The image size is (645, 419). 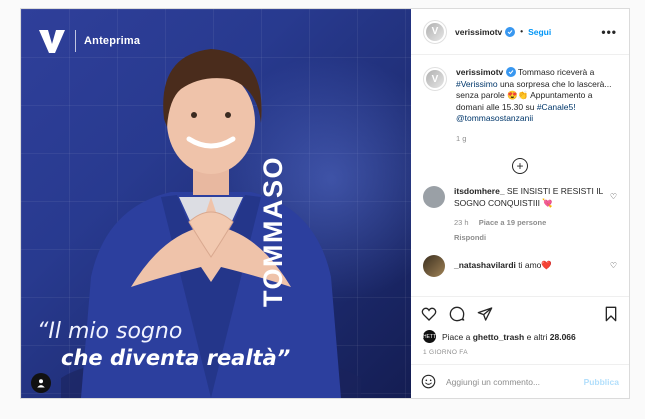 What do you see at coordinates (556, 107) in the screenshot?
I see `hashtag-canale5: #Canale5!` at bounding box center [556, 107].